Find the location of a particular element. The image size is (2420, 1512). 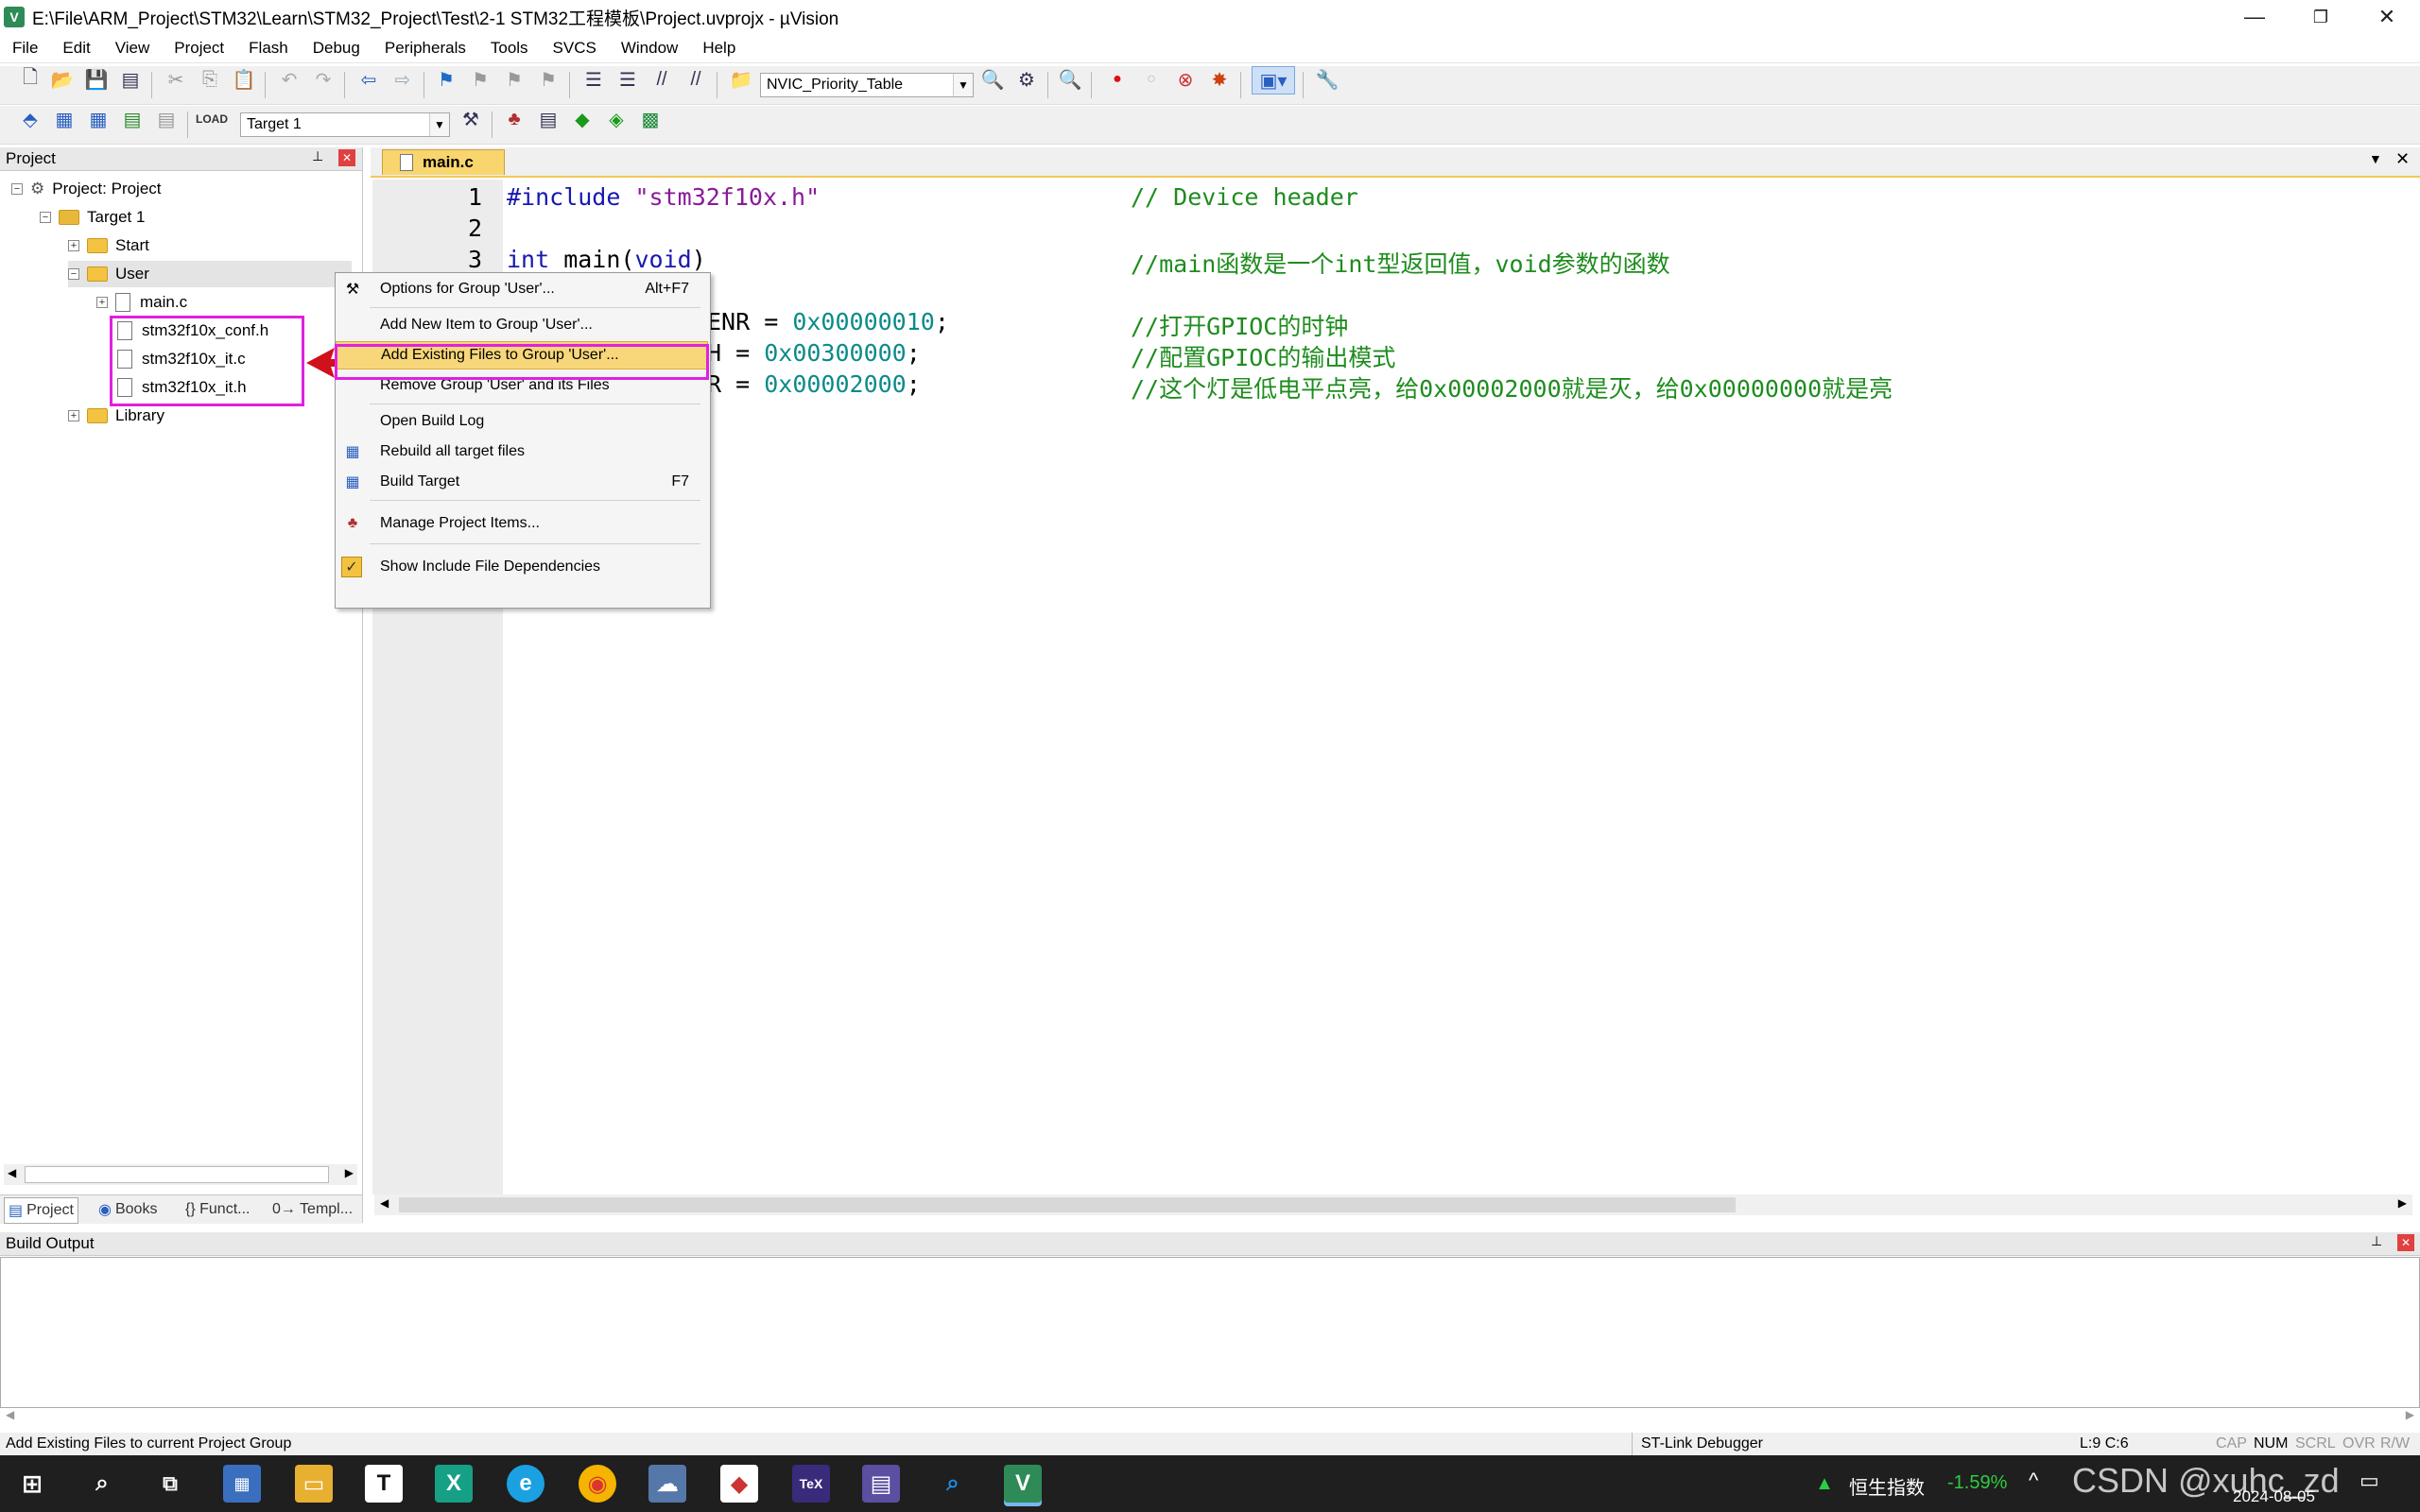

menu-flash: Flash is located at coordinates (268, 48).